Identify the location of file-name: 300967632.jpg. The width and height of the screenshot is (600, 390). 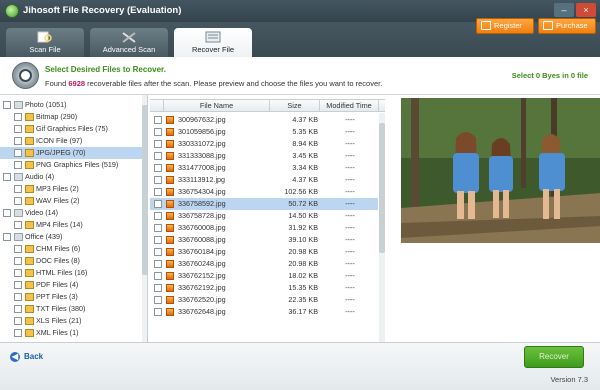
(202, 119).